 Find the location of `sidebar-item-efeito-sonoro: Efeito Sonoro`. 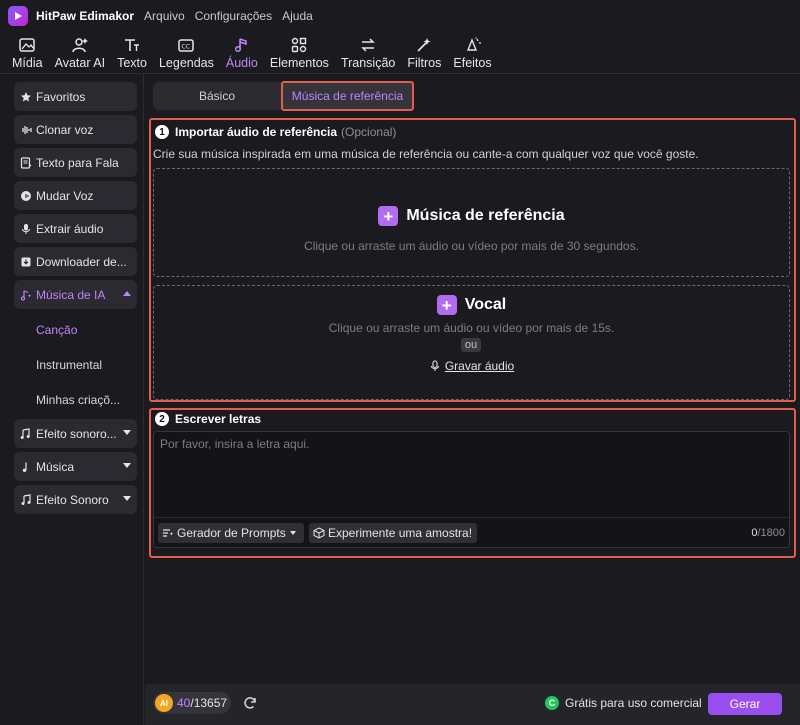

sidebar-item-efeito-sonoro: Efeito Sonoro is located at coordinates (75, 499).